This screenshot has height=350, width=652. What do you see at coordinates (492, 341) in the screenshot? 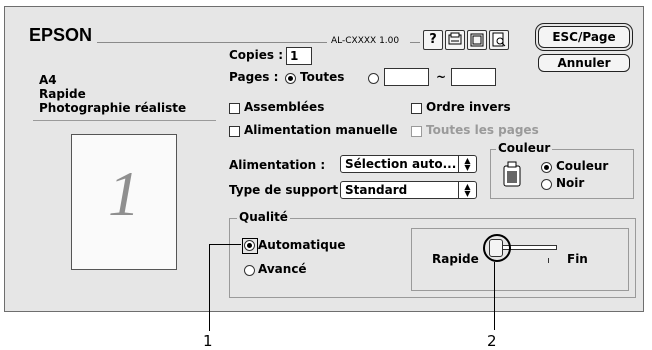
I see `callout-2-number: 2` at bounding box center [492, 341].